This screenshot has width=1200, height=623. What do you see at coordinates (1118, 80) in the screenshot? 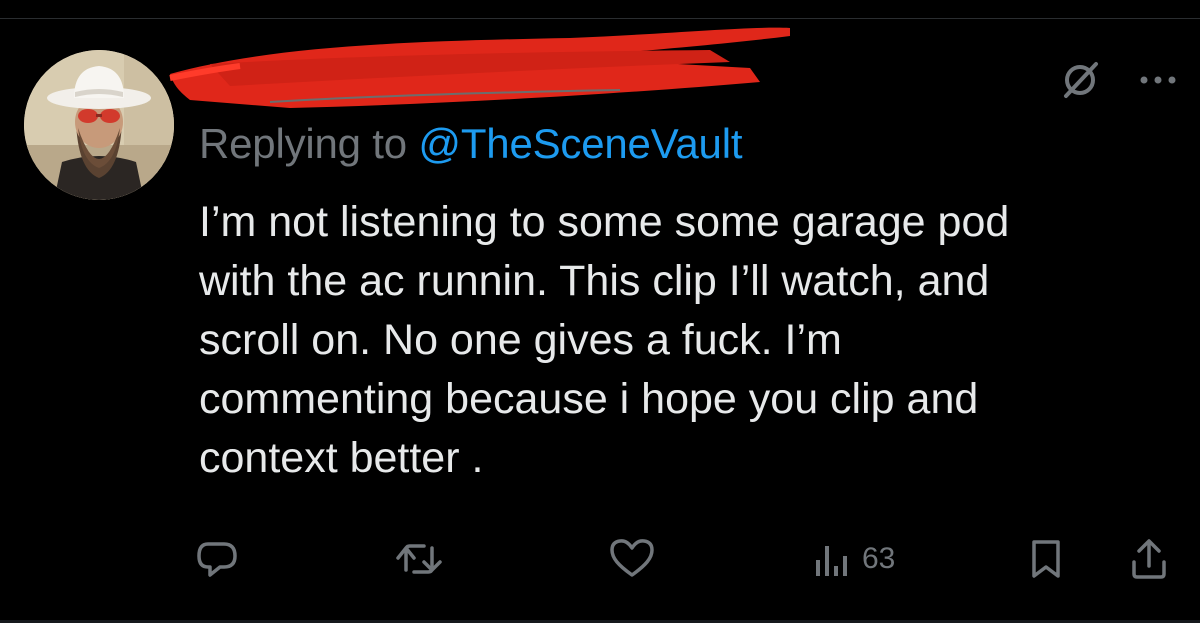
I see `post-header-actions` at bounding box center [1118, 80].